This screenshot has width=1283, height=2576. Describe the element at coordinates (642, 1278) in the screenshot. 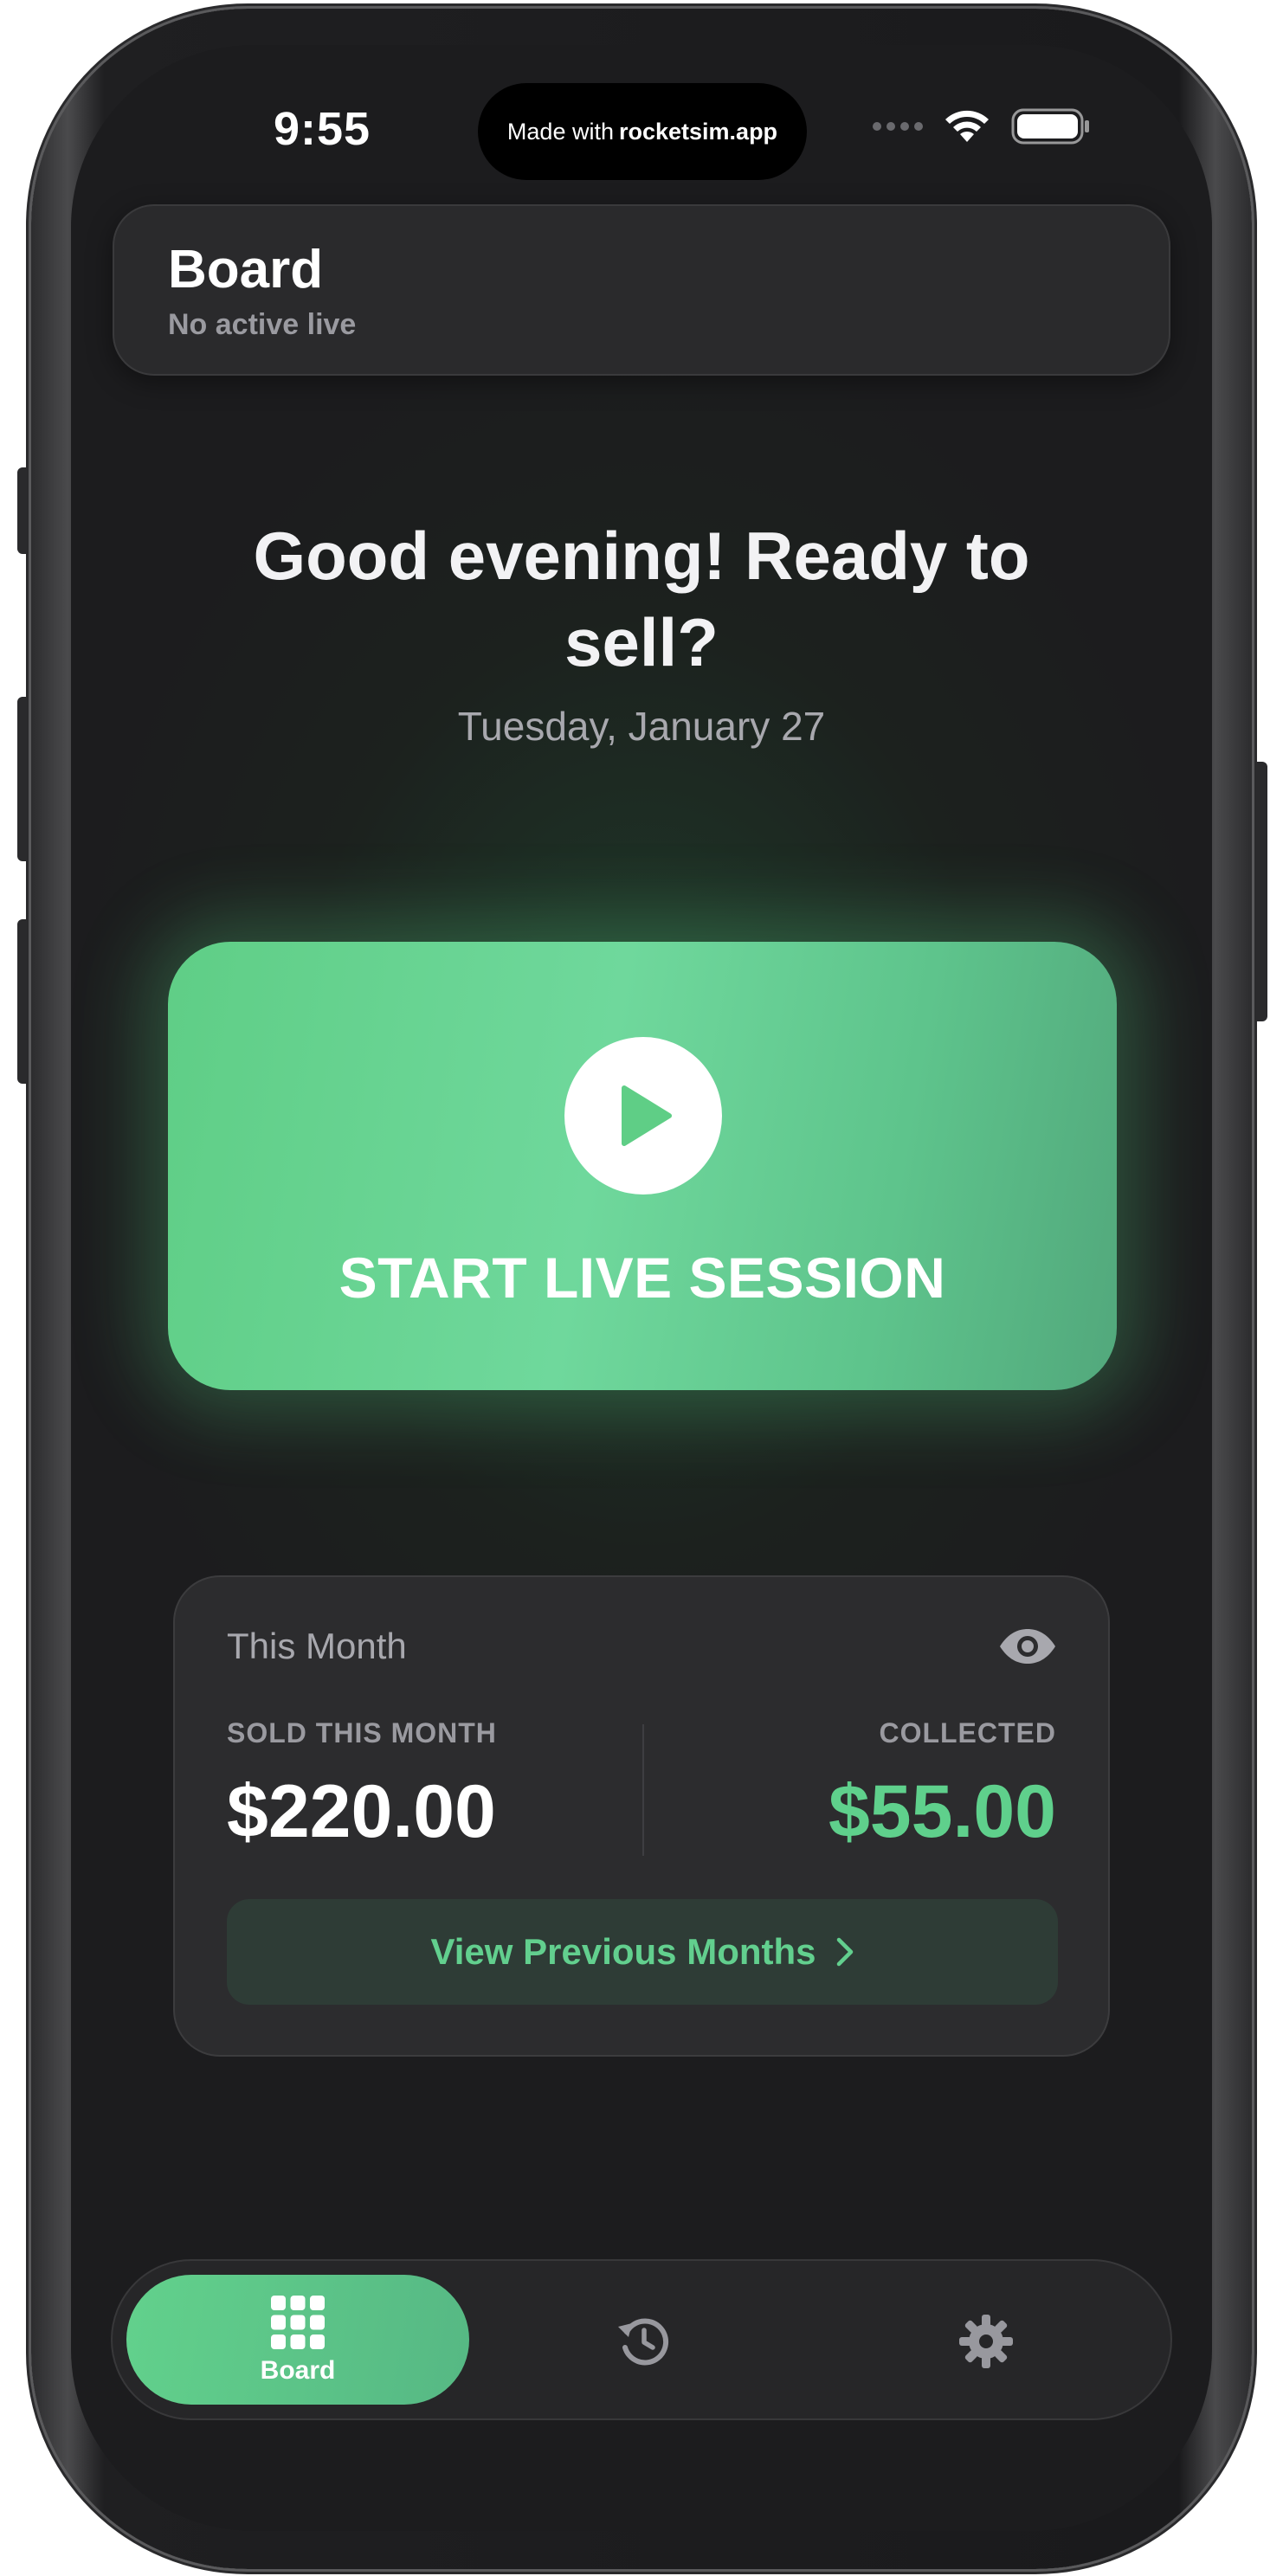

I see `start-live-session-label: START LIVE SESSION` at that location.